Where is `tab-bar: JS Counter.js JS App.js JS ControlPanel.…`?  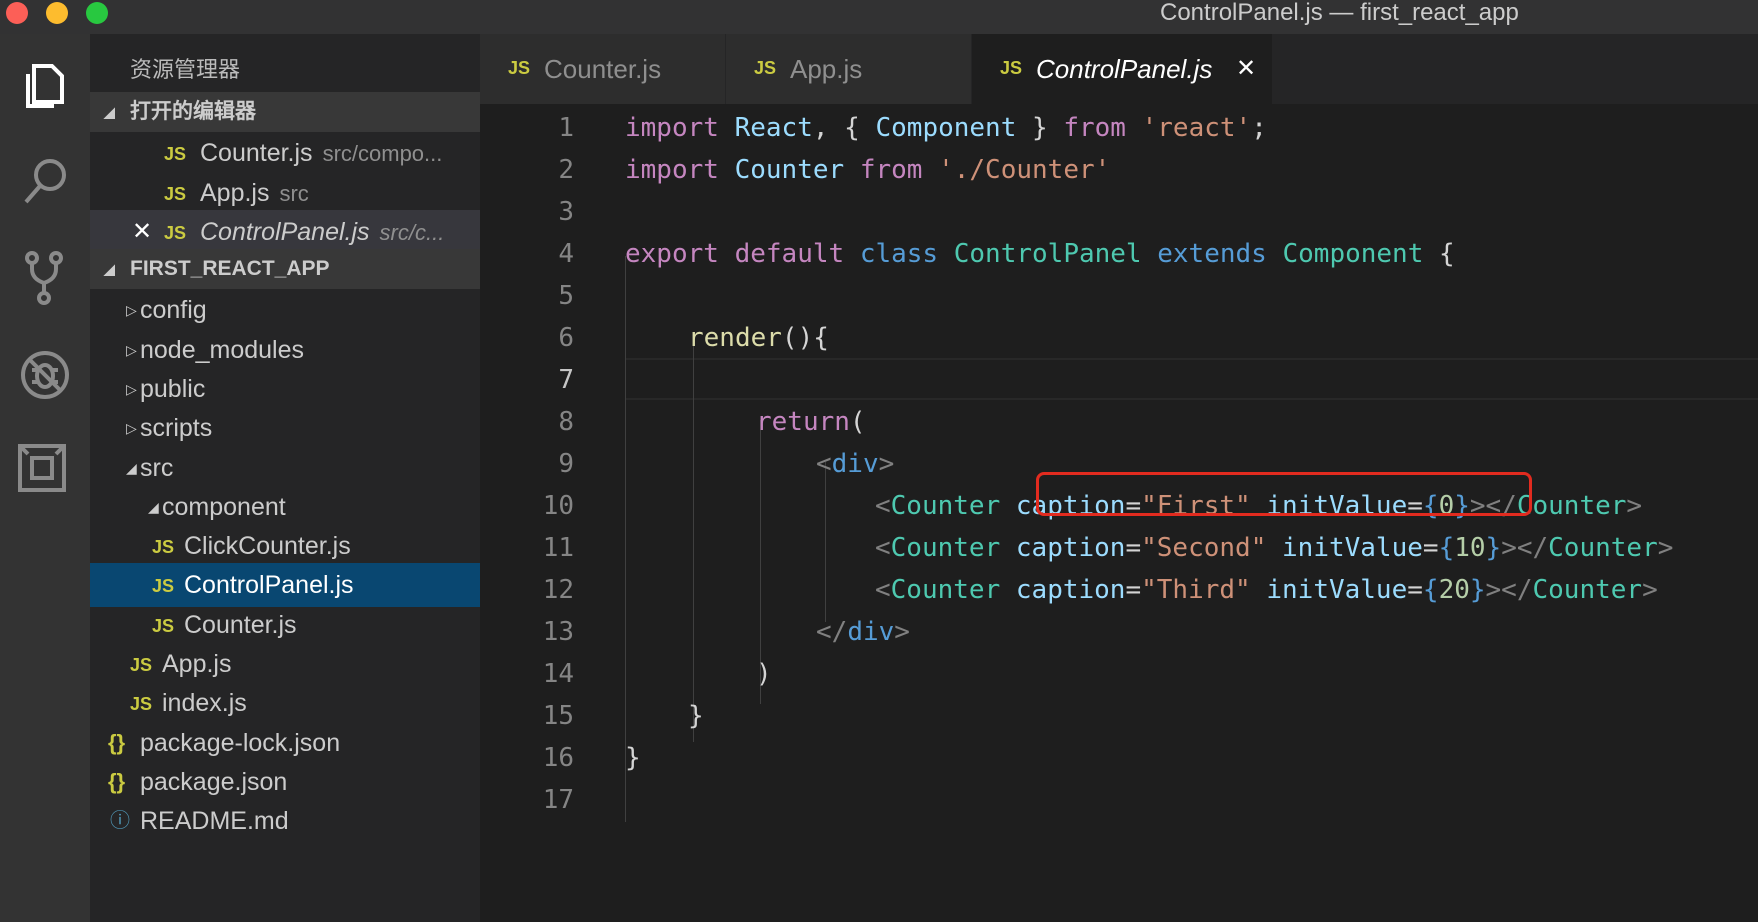 tab-bar: JS Counter.js JS App.js JS ControlPanel.… is located at coordinates (1119, 69).